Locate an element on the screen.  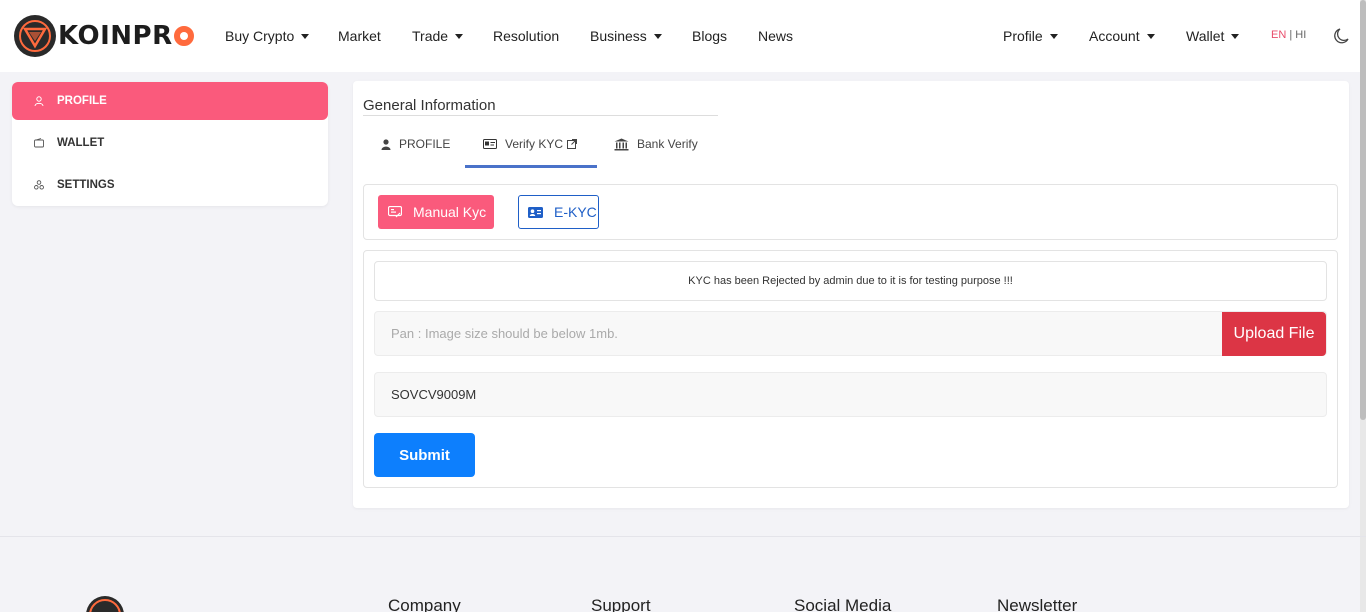
sidebar-item-wallet: WALLET is located at coordinates (170, 143).